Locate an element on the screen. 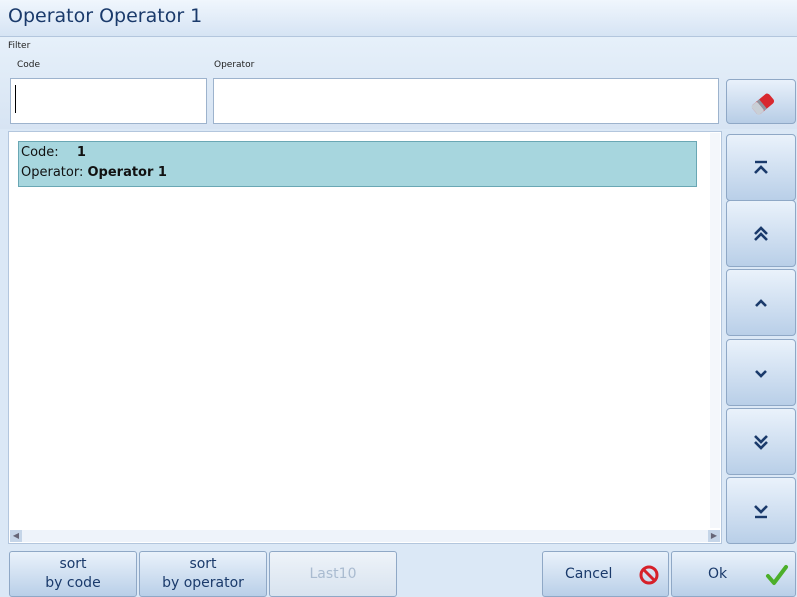 The image size is (797, 597). scroll-down-button is located at coordinates (761, 372).